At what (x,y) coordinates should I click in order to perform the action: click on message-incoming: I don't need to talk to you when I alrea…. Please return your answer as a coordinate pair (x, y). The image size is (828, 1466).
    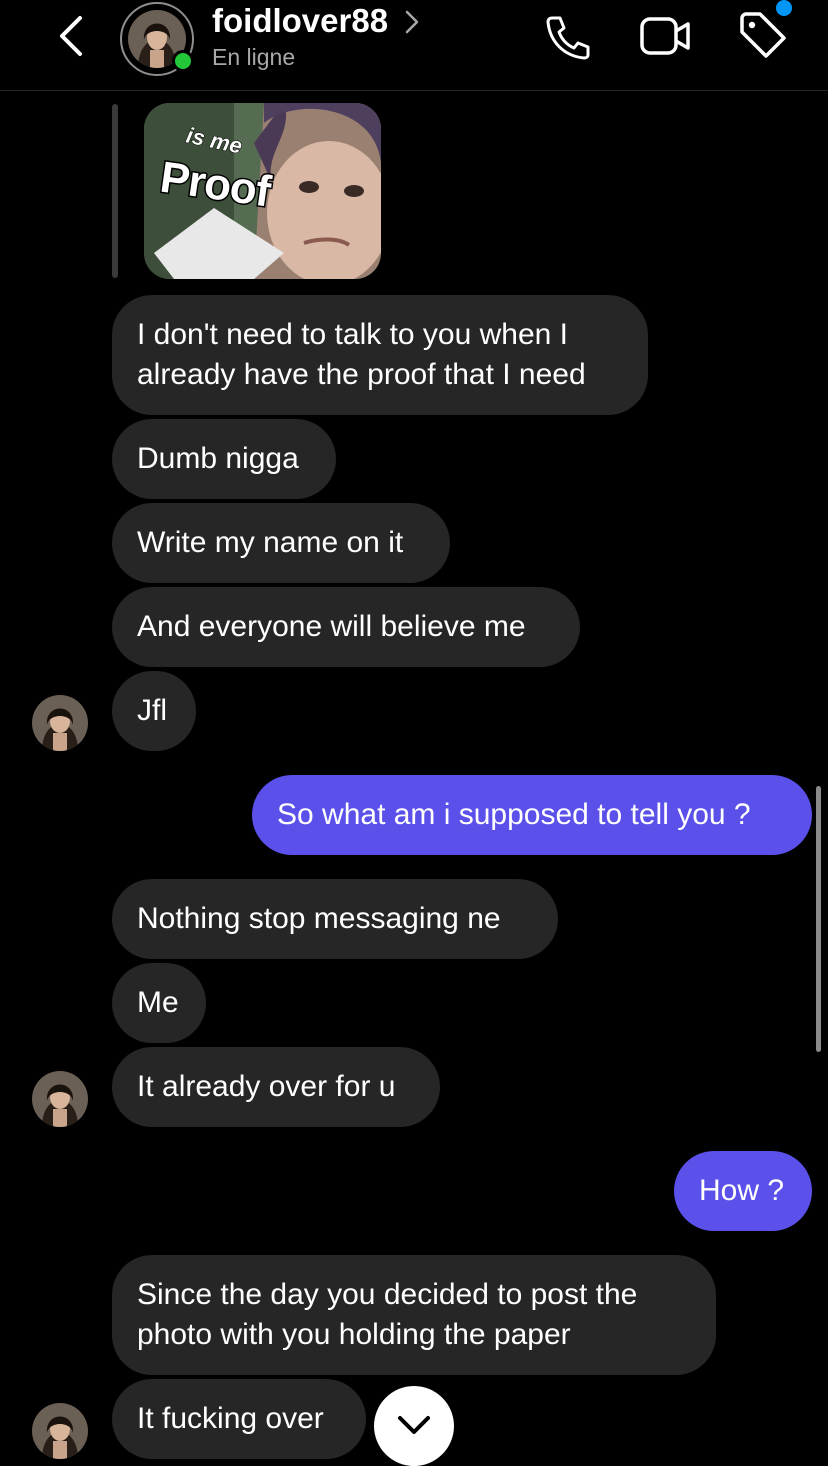
    Looking at the image, I should click on (380, 355).